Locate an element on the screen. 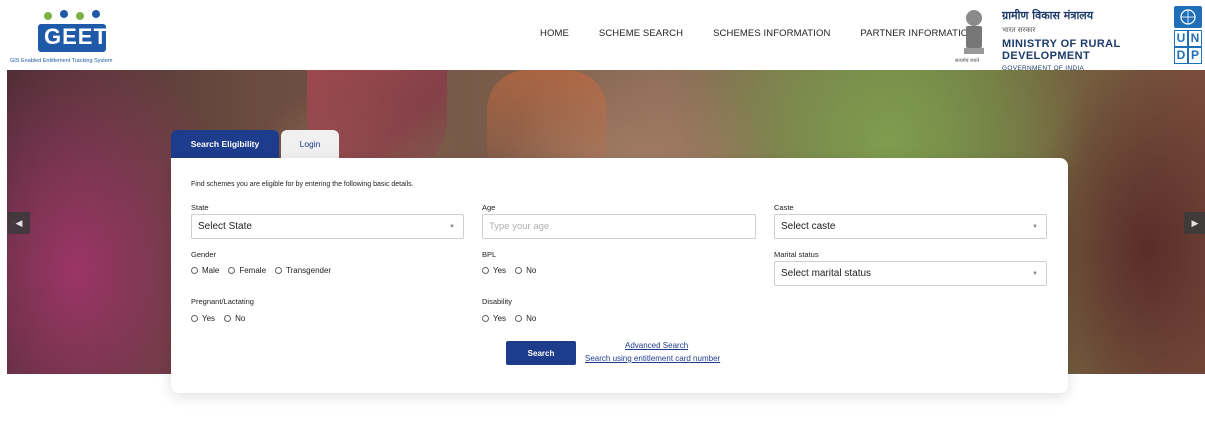  carousel-prev-icon: ◀ is located at coordinates (19, 223).